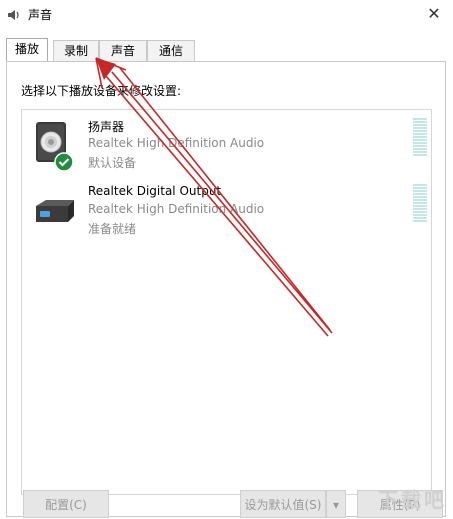 This screenshot has height=519, width=453. Describe the element at coordinates (40, 15) in the screenshot. I see `window-title: 声音` at that location.